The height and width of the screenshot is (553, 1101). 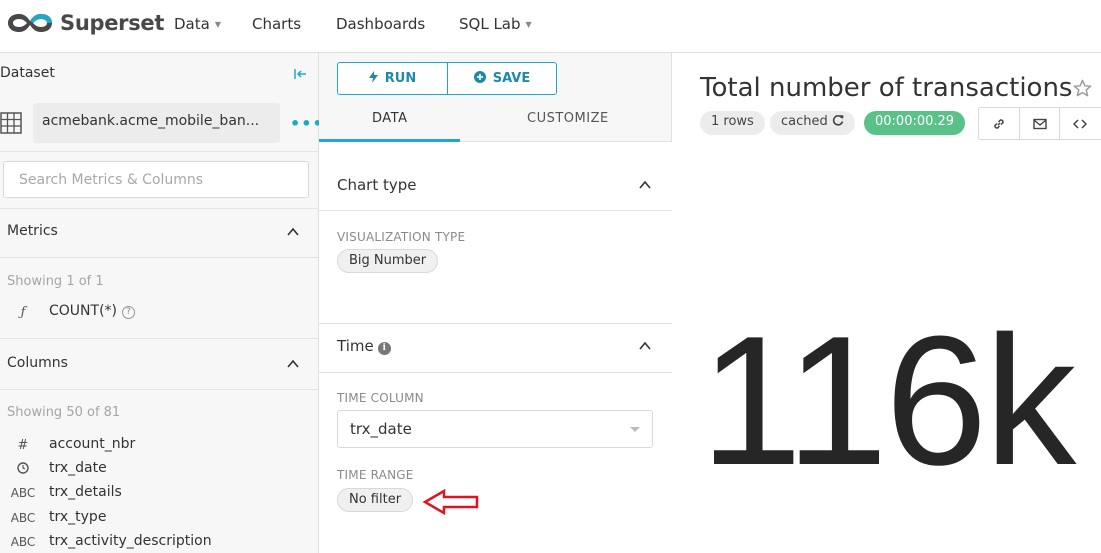 What do you see at coordinates (37, 363) in the screenshot?
I see `columns-section-title: Columns` at bounding box center [37, 363].